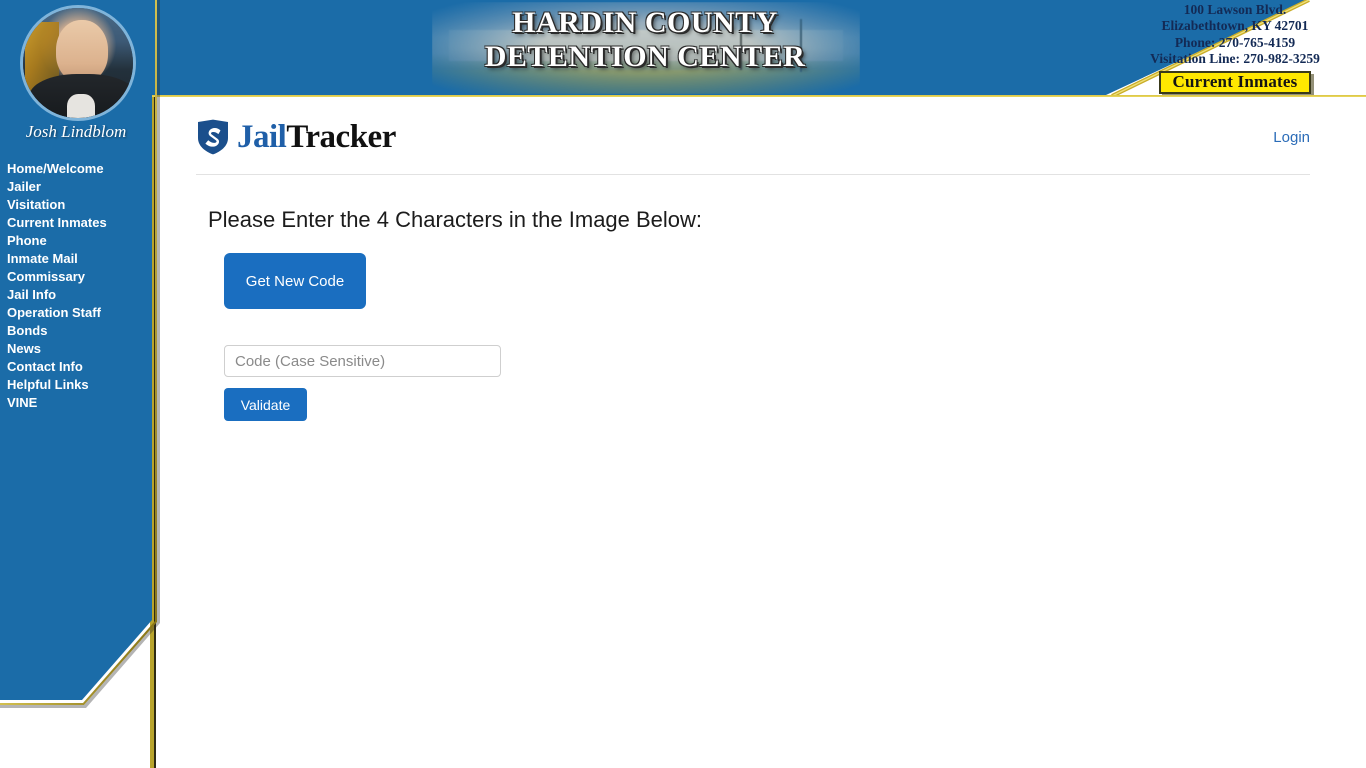 The width and height of the screenshot is (1366, 768). I want to click on code-input, so click(362, 361).